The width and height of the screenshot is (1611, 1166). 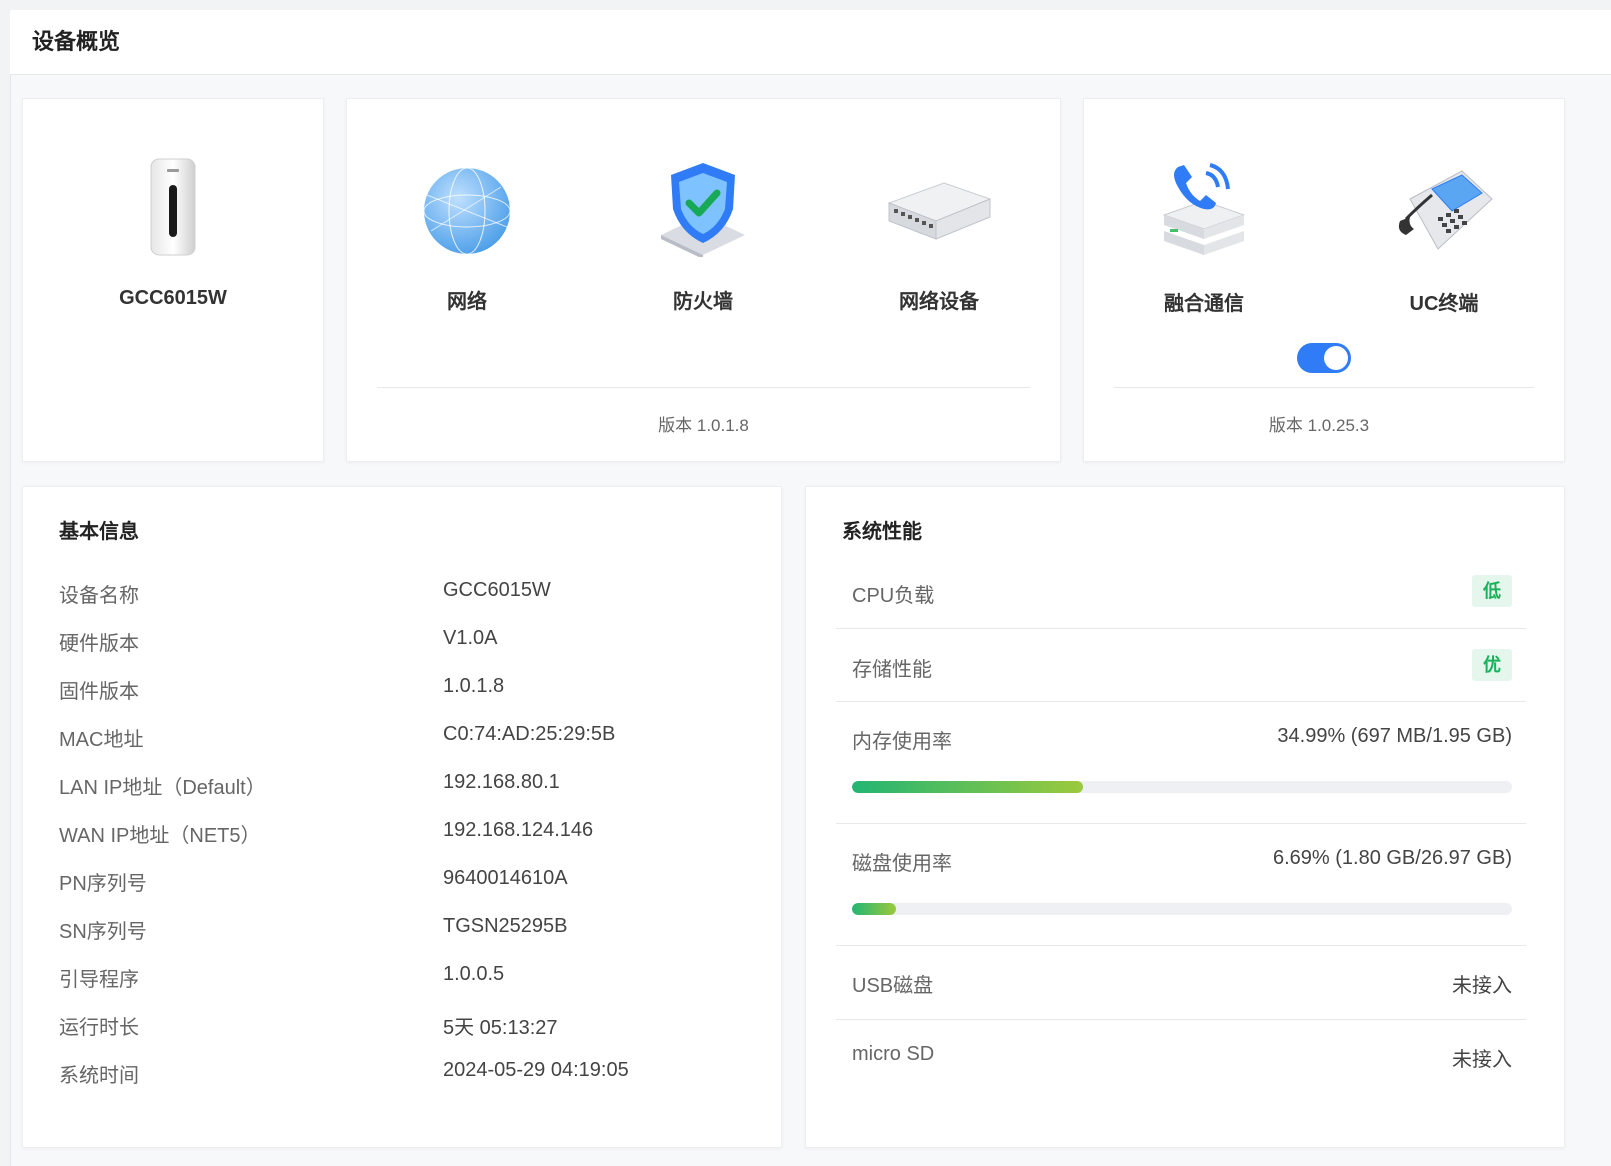 I want to click on tile-uc-terminal: UC终端, so click(x=1444, y=237).